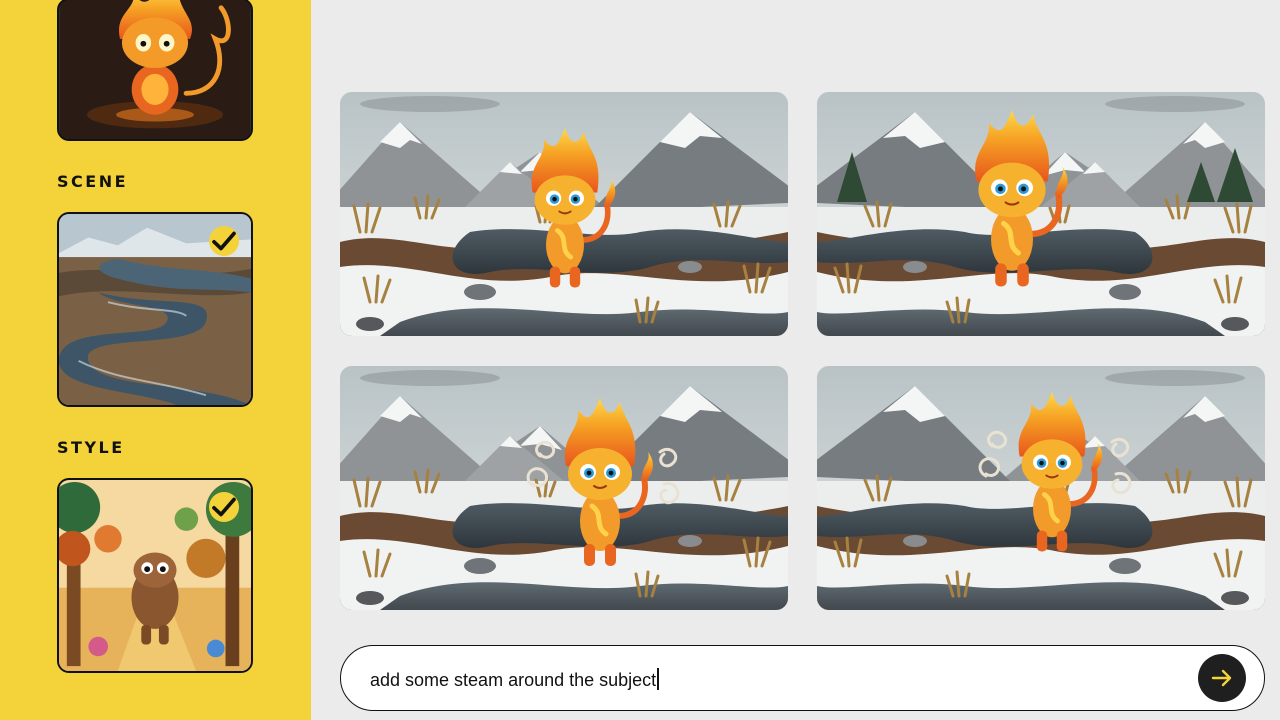 This screenshot has width=1280, height=720. I want to click on scene-selected-check-icon, so click(224, 241).